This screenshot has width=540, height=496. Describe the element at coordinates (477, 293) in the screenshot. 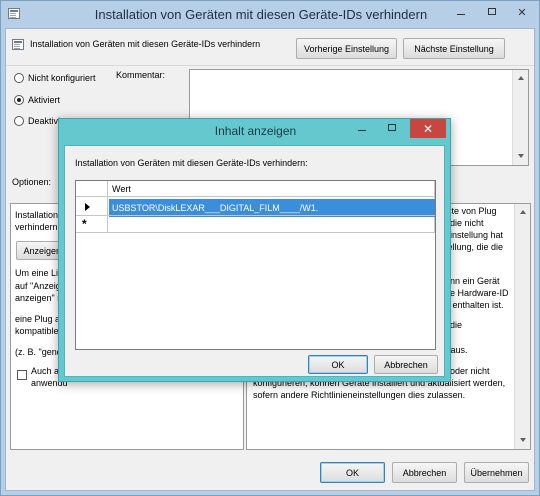

I see `help-line: he Hardware-ID` at that location.